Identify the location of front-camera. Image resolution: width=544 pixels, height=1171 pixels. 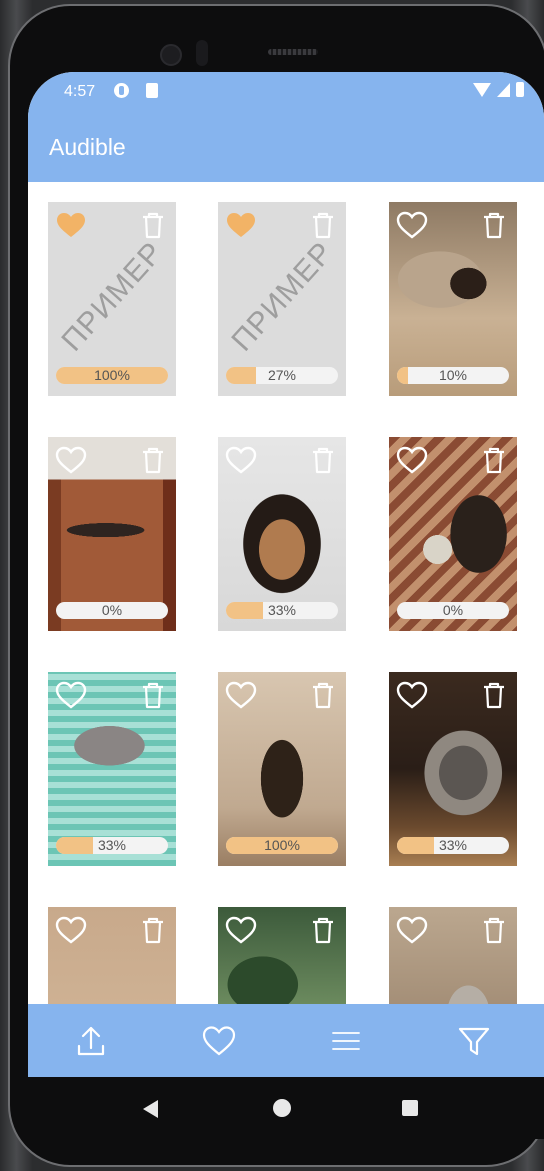
(171, 55).